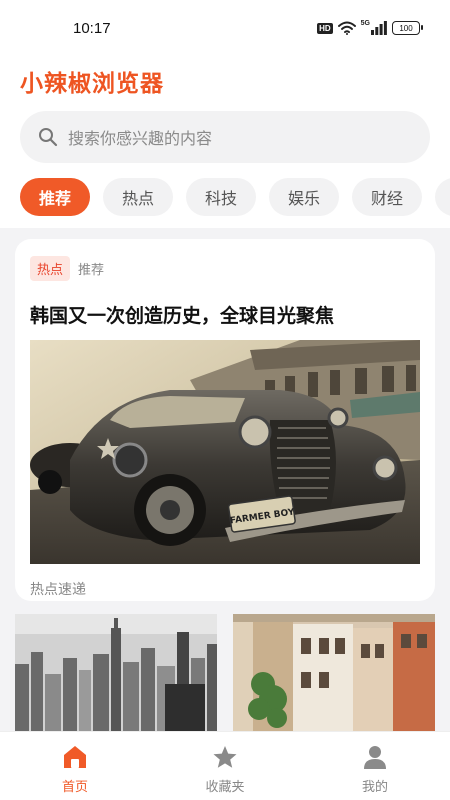  What do you see at coordinates (221, 197) in the screenshot?
I see `tab-tech: 科技` at bounding box center [221, 197].